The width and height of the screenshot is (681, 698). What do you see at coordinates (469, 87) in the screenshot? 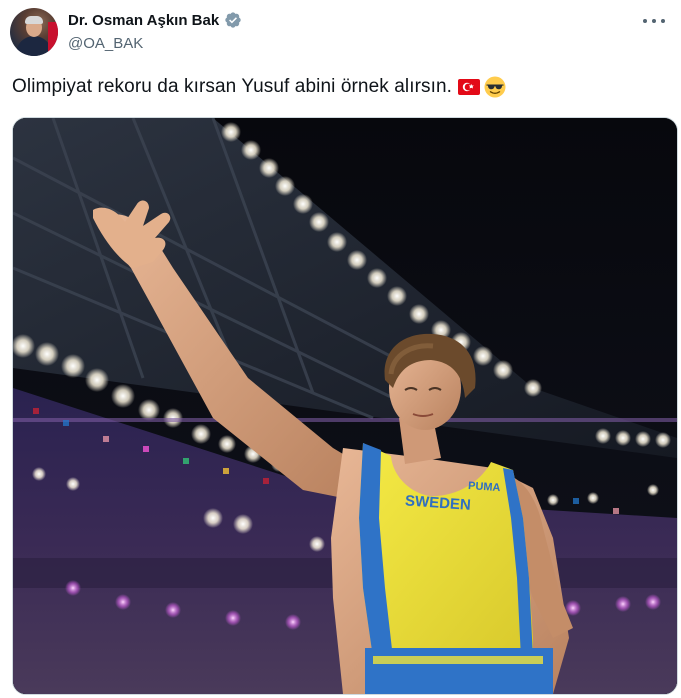
I see `turkish-flag-icon` at bounding box center [469, 87].